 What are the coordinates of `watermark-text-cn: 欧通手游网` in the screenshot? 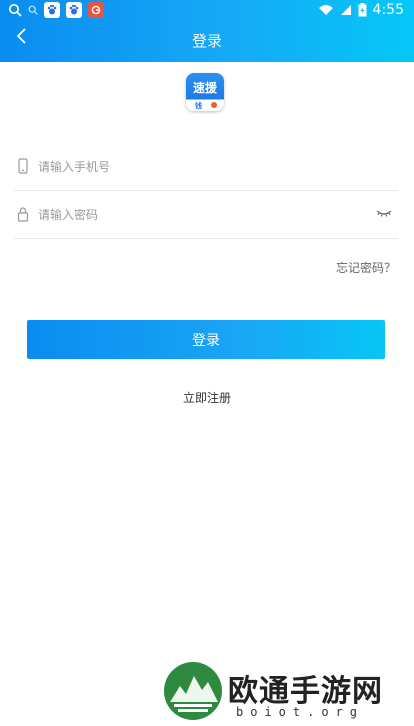 It's located at (305, 691).